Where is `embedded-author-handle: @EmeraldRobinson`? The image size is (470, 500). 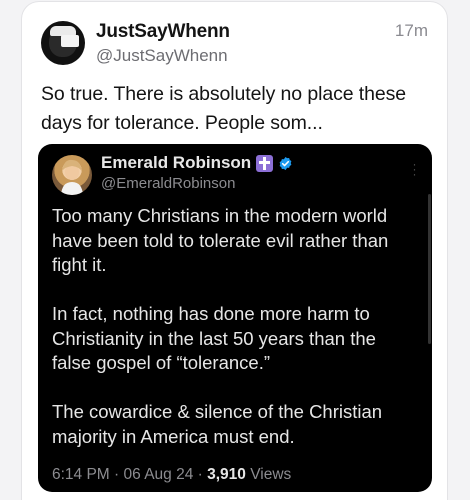
embedded-author-handle: @EmeraldRobinson is located at coordinates (168, 183).